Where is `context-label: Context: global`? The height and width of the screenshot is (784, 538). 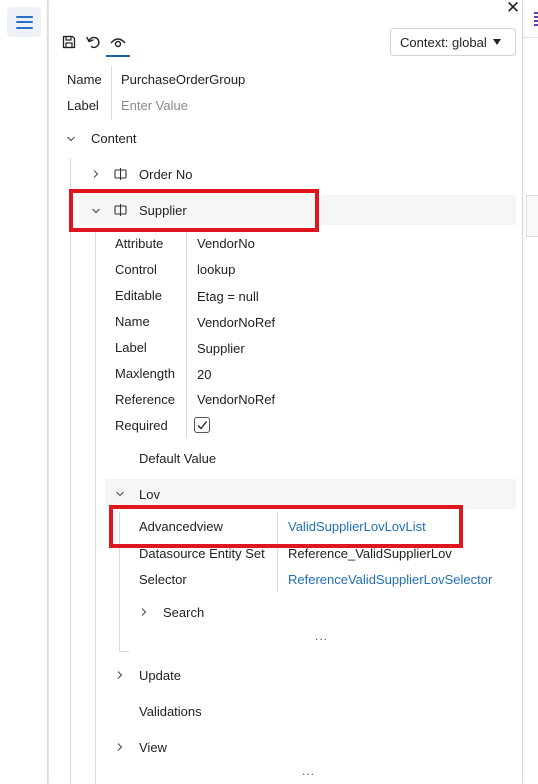 context-label: Context: global is located at coordinates (443, 42).